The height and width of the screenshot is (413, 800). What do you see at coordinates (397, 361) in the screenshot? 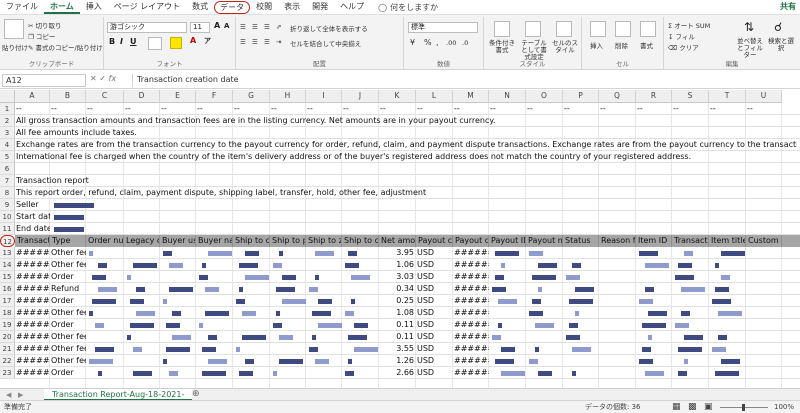
I see `net-amount: 1.26` at bounding box center [397, 361].